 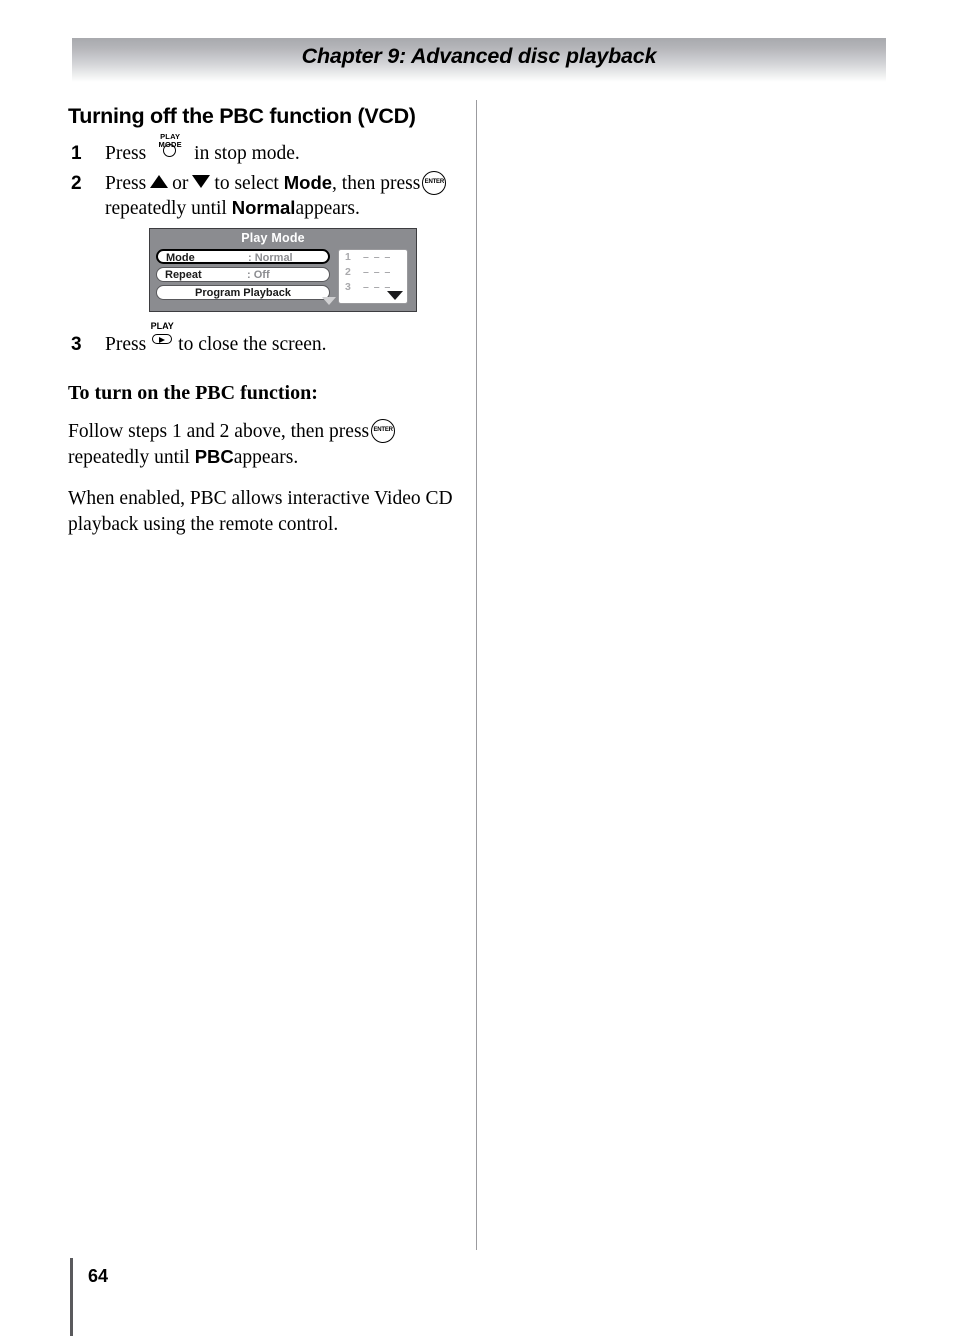 I want to click on up-arrow-icon, so click(x=159, y=181).